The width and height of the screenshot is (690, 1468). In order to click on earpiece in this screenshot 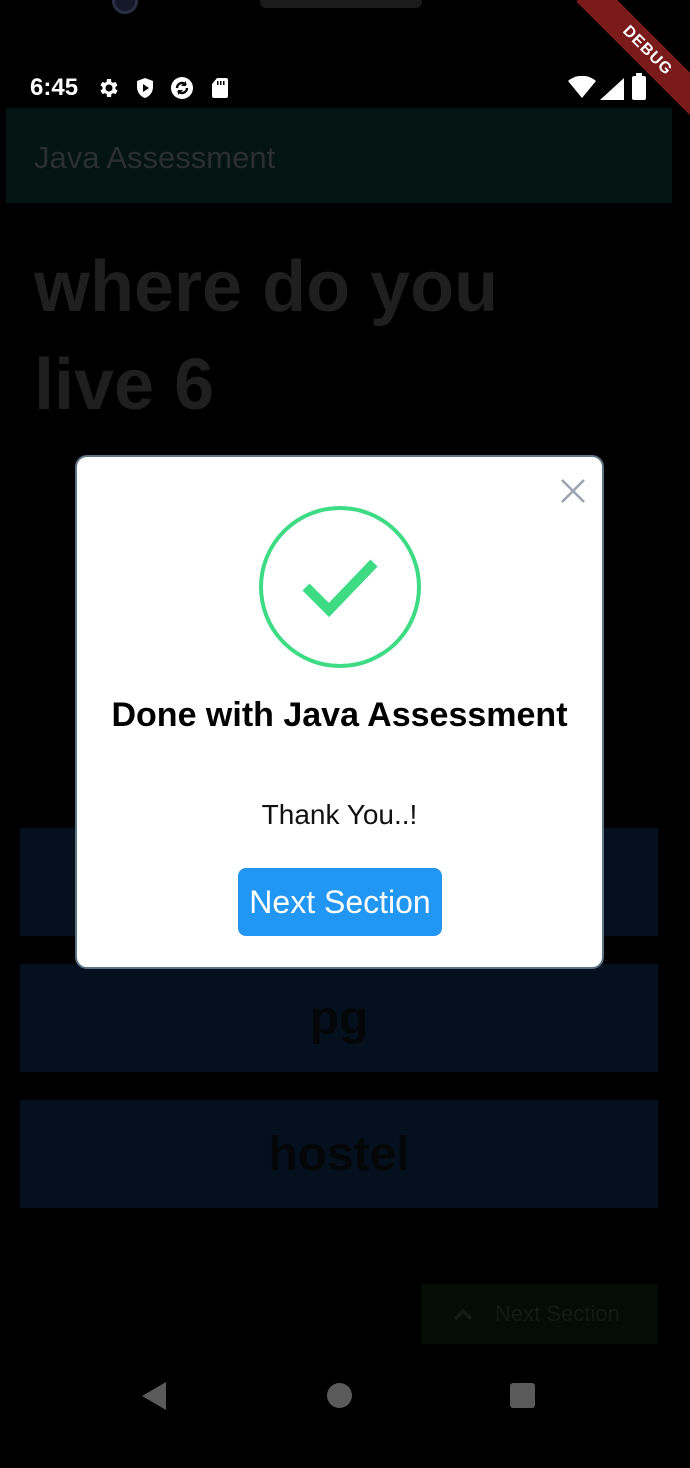, I will do `click(341, 4)`.